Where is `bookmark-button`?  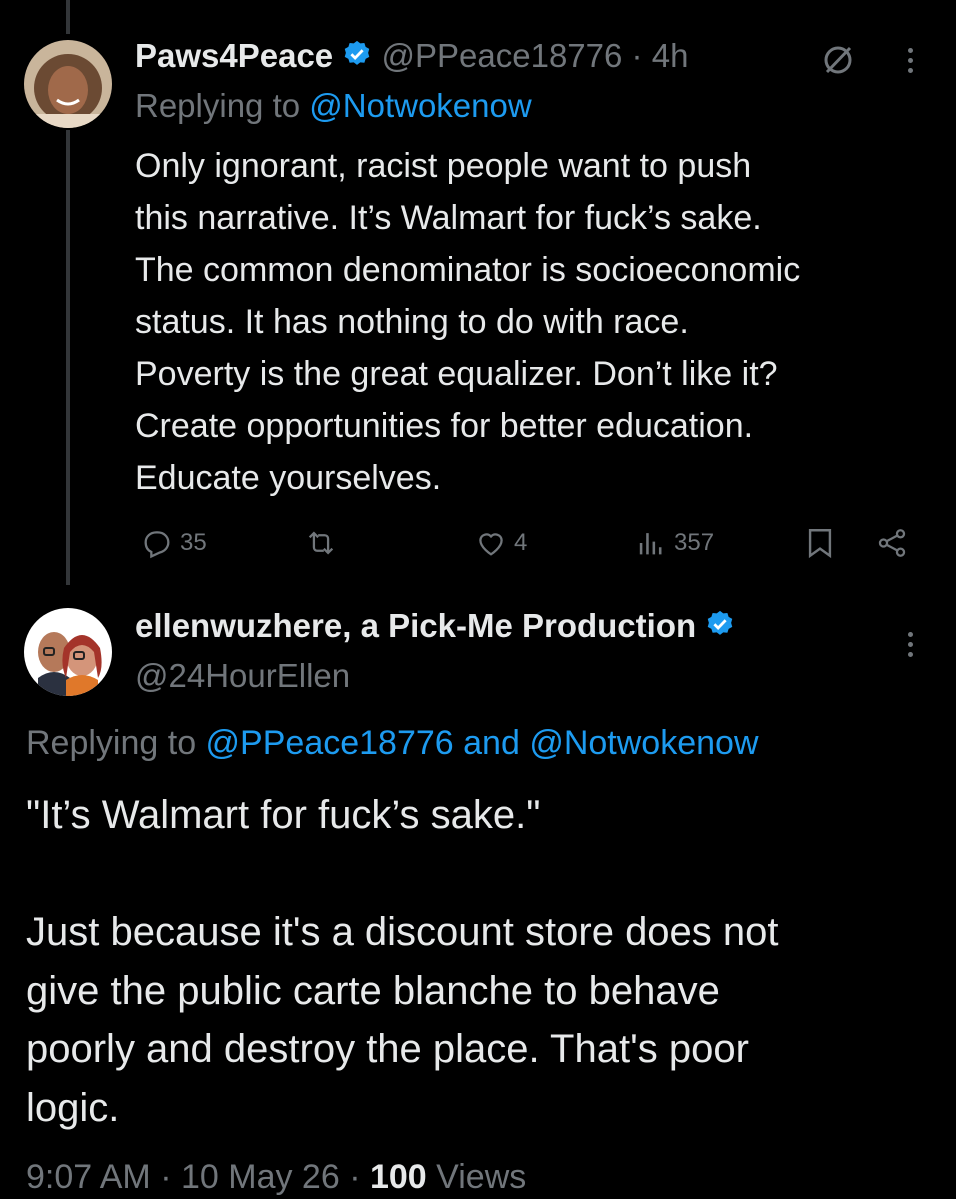
bookmark-button is located at coordinates (820, 543).